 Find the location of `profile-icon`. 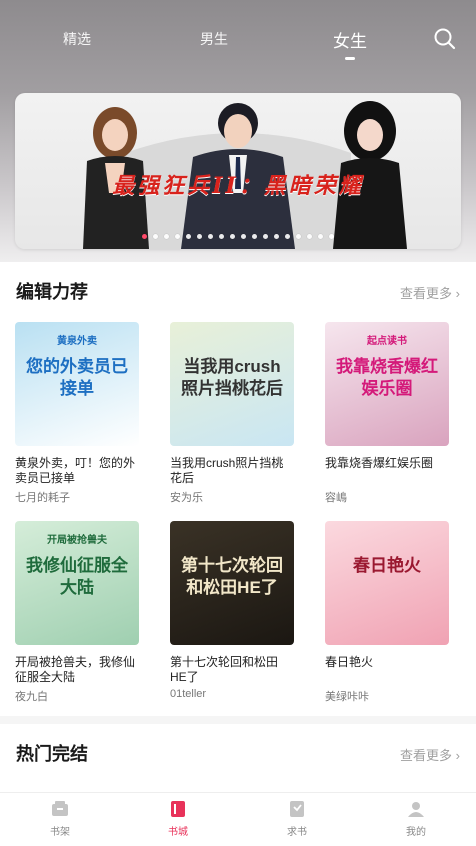

profile-icon is located at coordinates (416, 809).